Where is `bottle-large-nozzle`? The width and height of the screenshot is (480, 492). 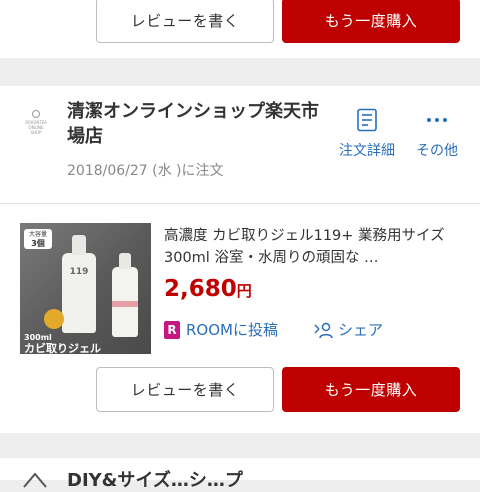
bottle-large-nozzle is located at coordinates (79, 245).